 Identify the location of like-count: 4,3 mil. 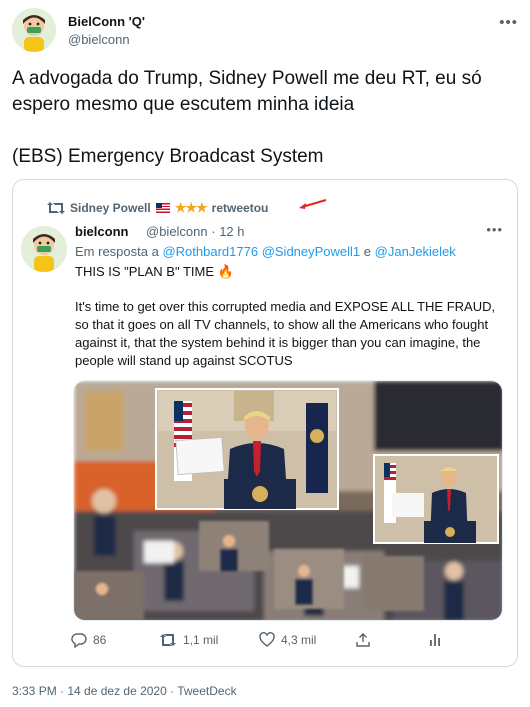
(299, 640).